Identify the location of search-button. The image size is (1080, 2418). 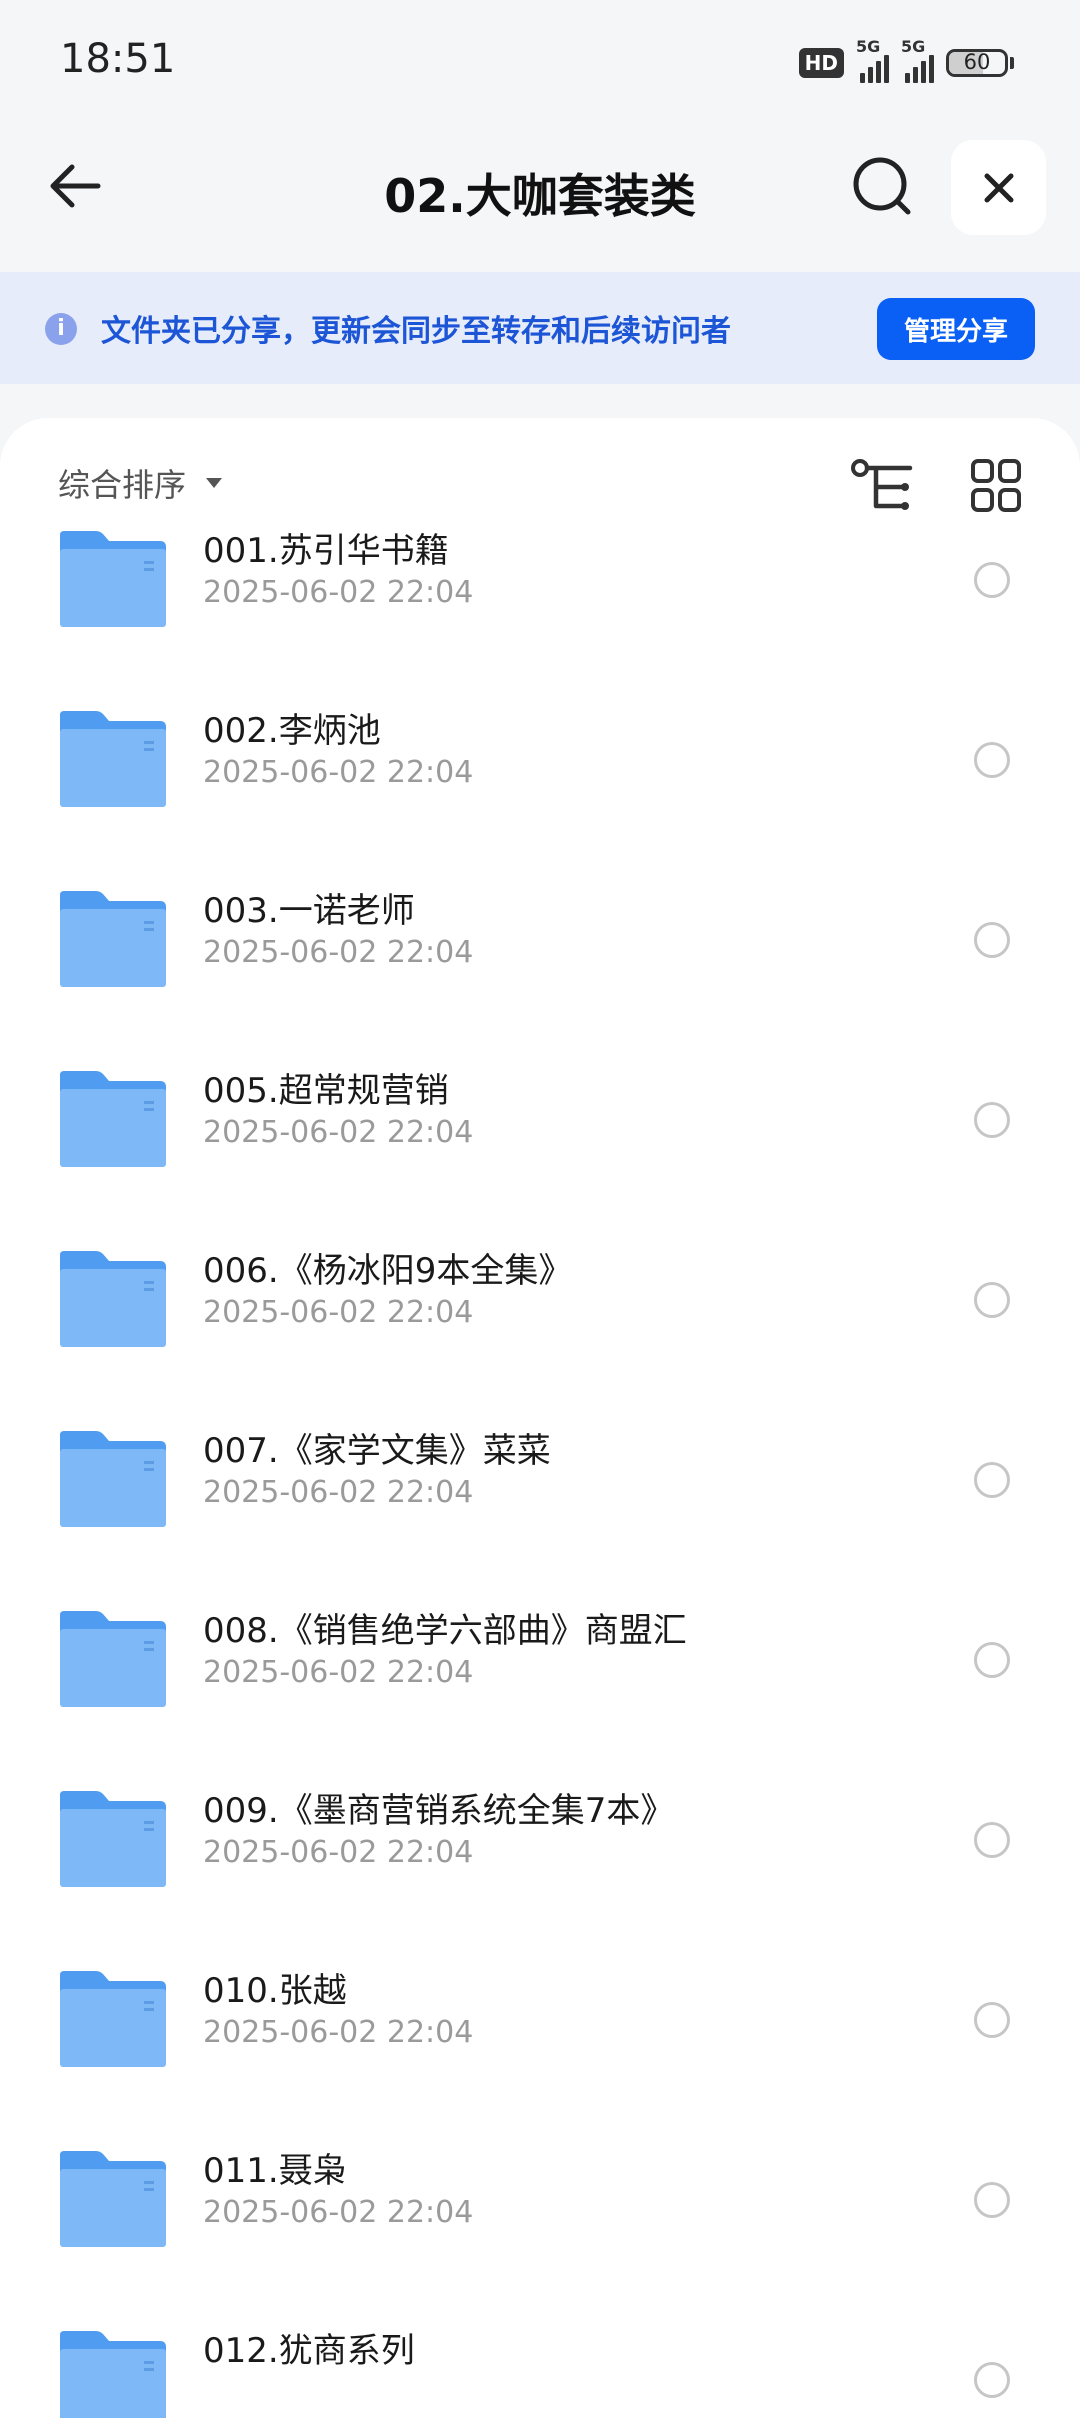
(882, 186).